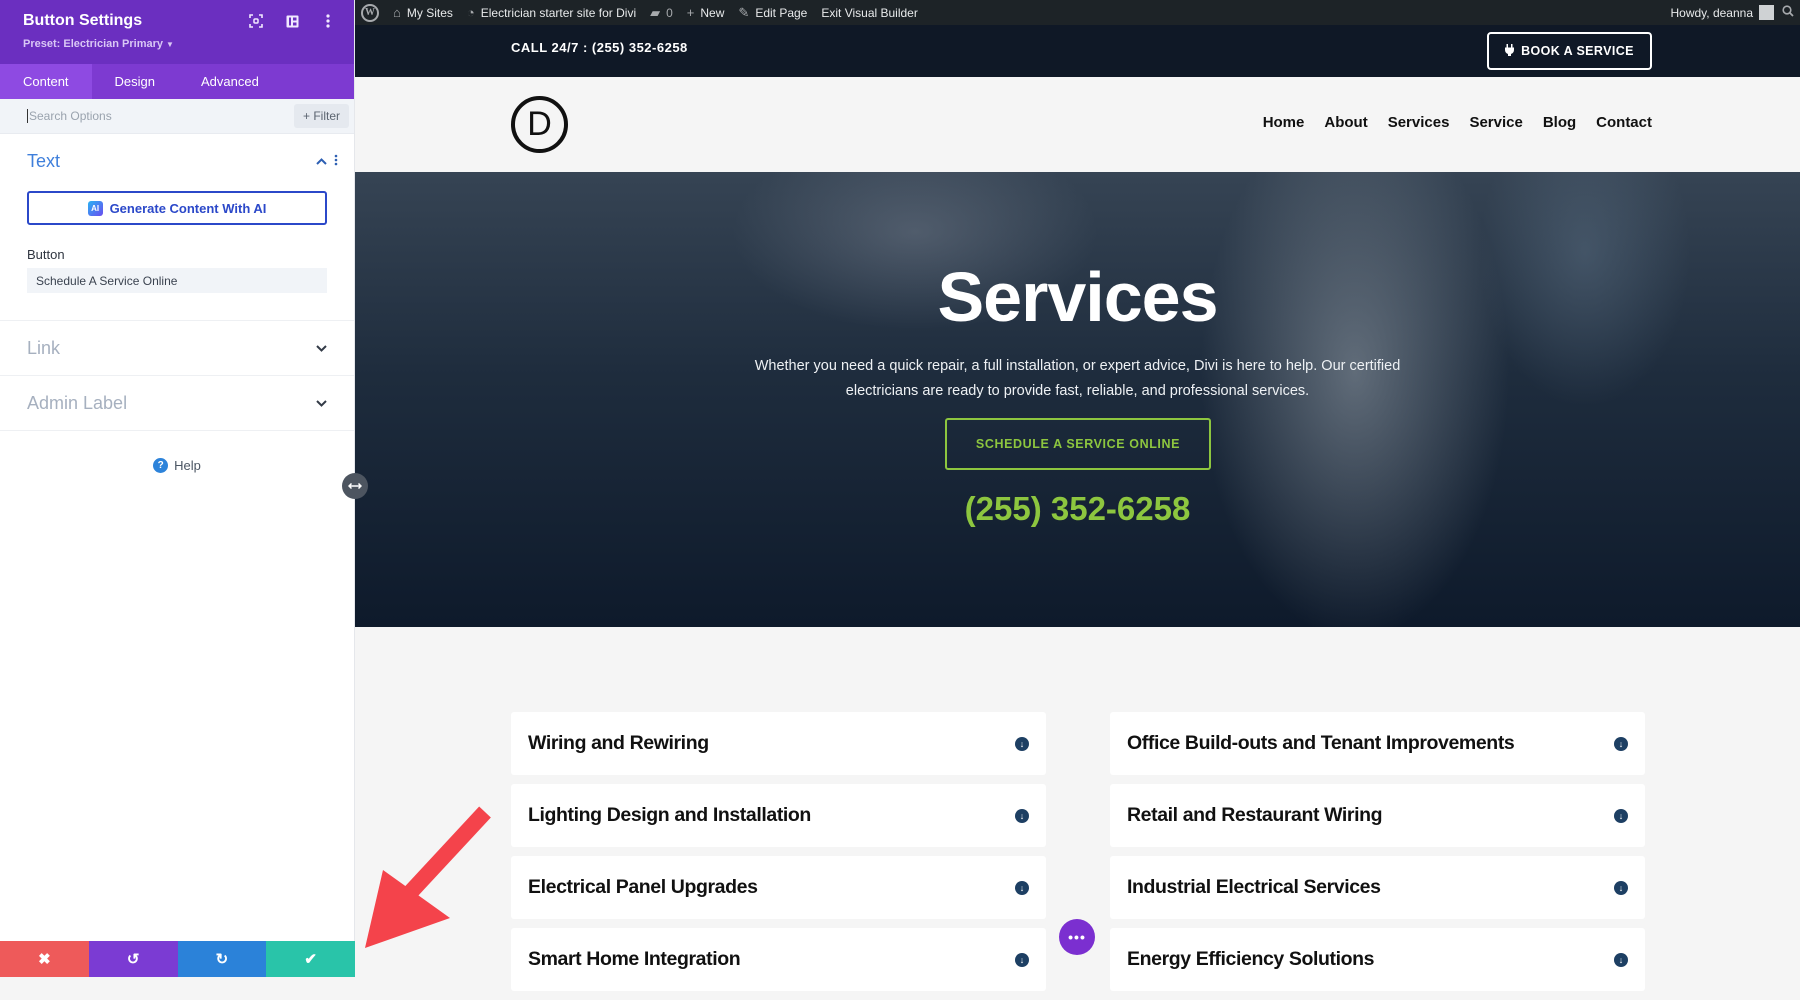 The height and width of the screenshot is (1000, 1800). Describe the element at coordinates (778, 887) in the screenshot. I see `service-toggle: Electrical Panel Upgrades↓` at that location.